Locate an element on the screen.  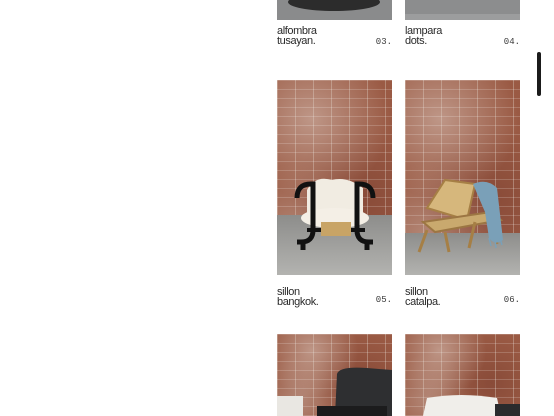
product-number: 03. is located at coordinates (383, 42).